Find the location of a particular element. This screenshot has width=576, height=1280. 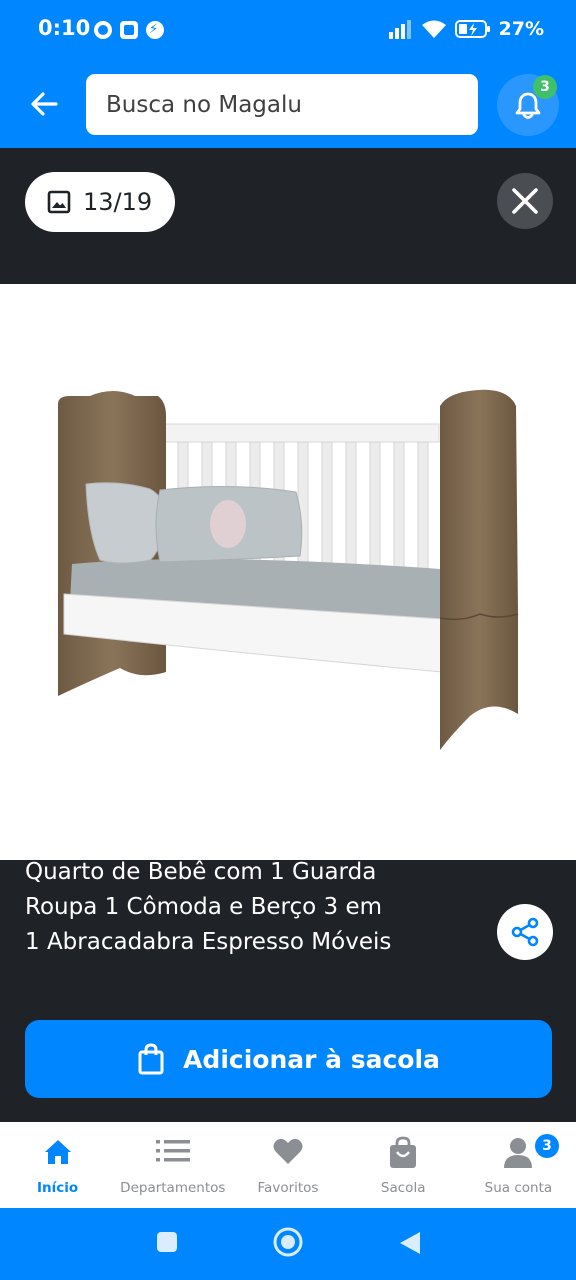

close-icon is located at coordinates (525, 201).